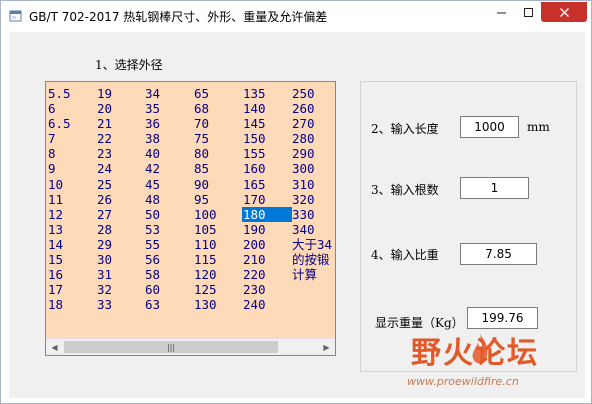  What do you see at coordinates (313, 214) in the screenshot?
I see `diameter-option: 330` at bounding box center [313, 214].